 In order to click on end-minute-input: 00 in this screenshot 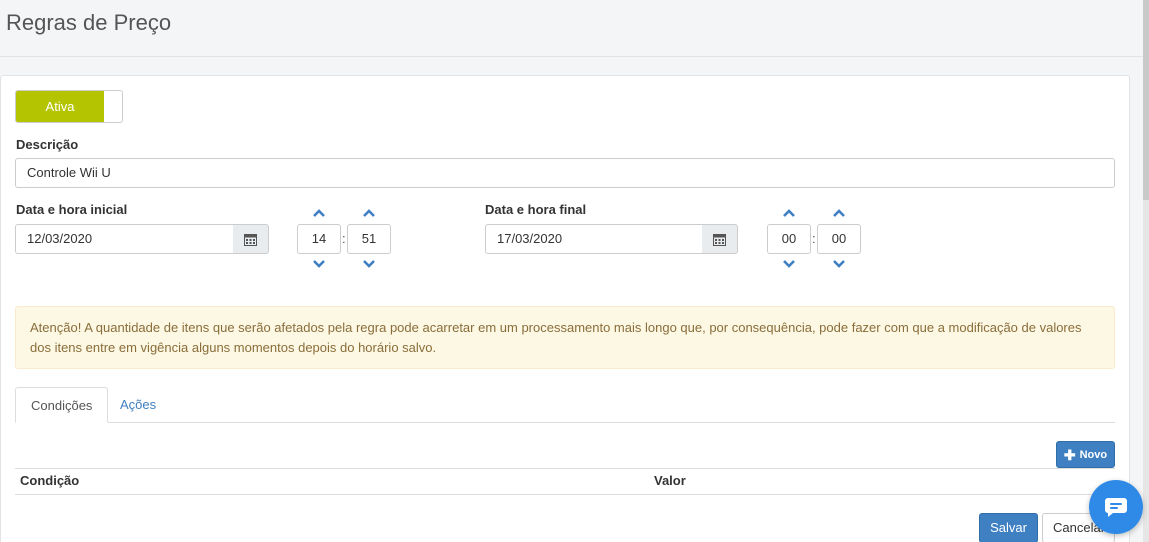, I will do `click(839, 239)`.